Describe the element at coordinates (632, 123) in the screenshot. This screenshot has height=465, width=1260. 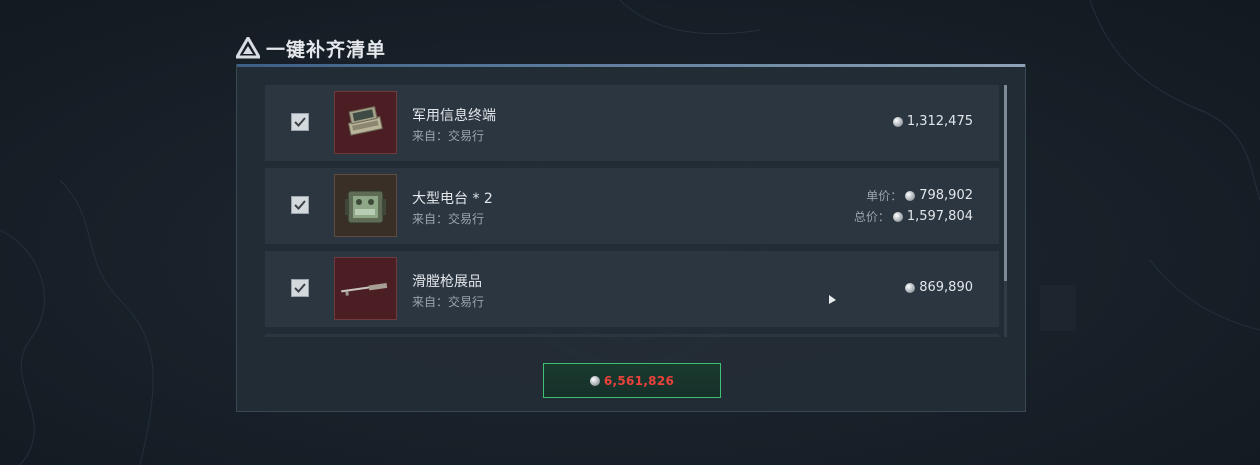
I see `list-item: 军用信息终端 来自：交易行 1,312,475` at that location.